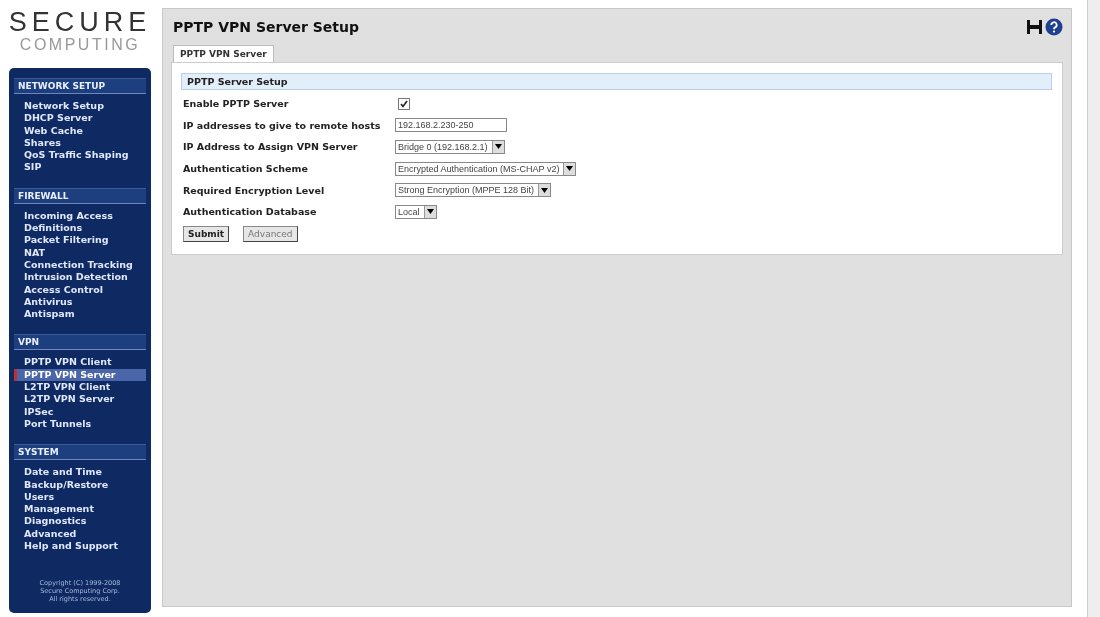  I want to click on section-header: VPN, so click(80, 342).